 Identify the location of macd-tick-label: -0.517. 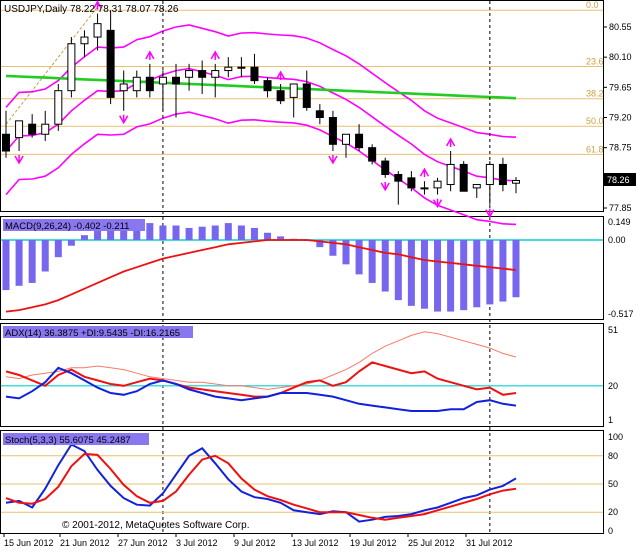
(621, 314).